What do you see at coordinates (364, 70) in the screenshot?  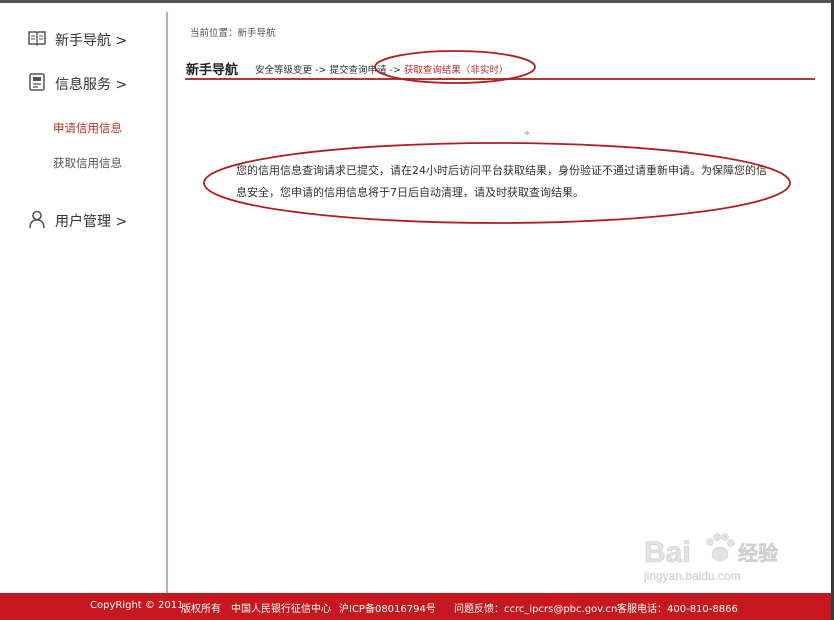 I see `nav-step-submit-query: 提交查询申请 ->` at bounding box center [364, 70].